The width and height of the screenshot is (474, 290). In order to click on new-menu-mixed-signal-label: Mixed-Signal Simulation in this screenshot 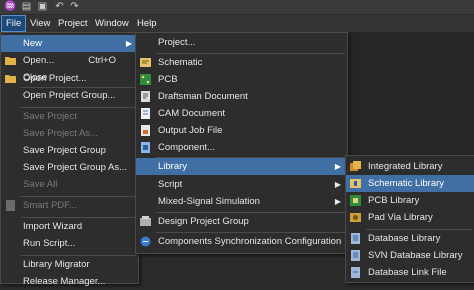, I will do `click(209, 201)`.